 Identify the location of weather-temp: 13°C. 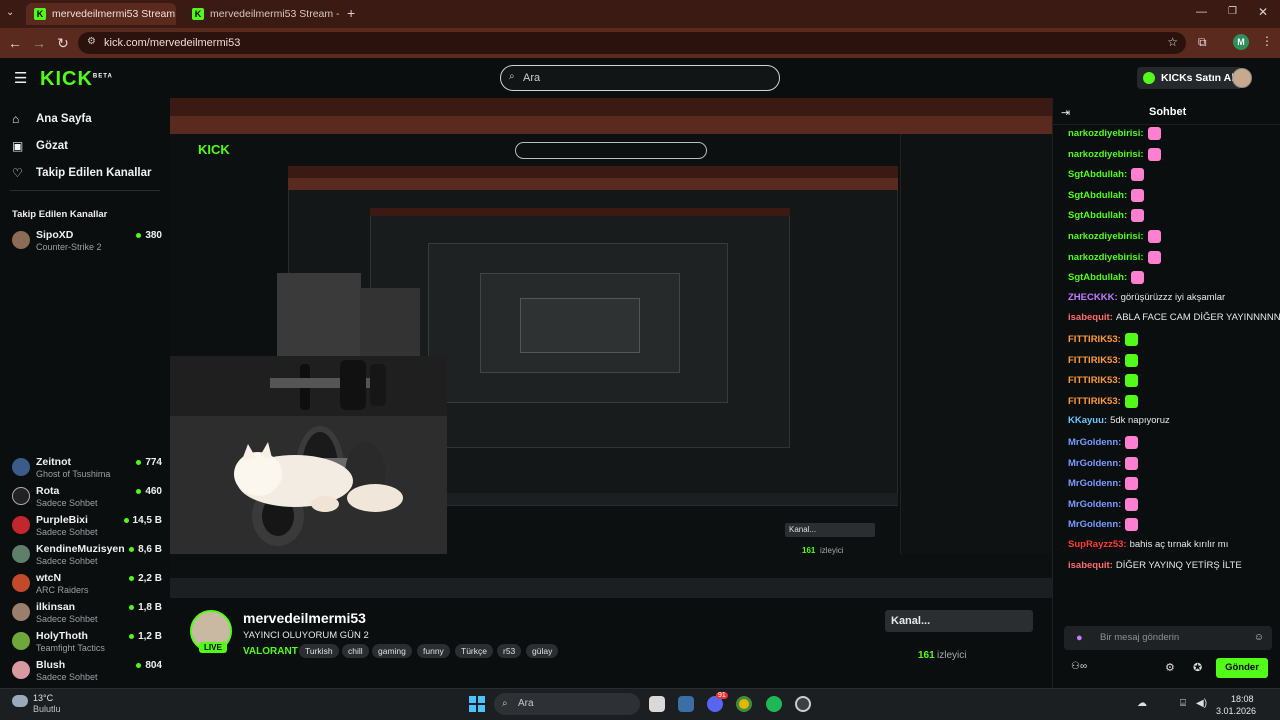
(43, 698).